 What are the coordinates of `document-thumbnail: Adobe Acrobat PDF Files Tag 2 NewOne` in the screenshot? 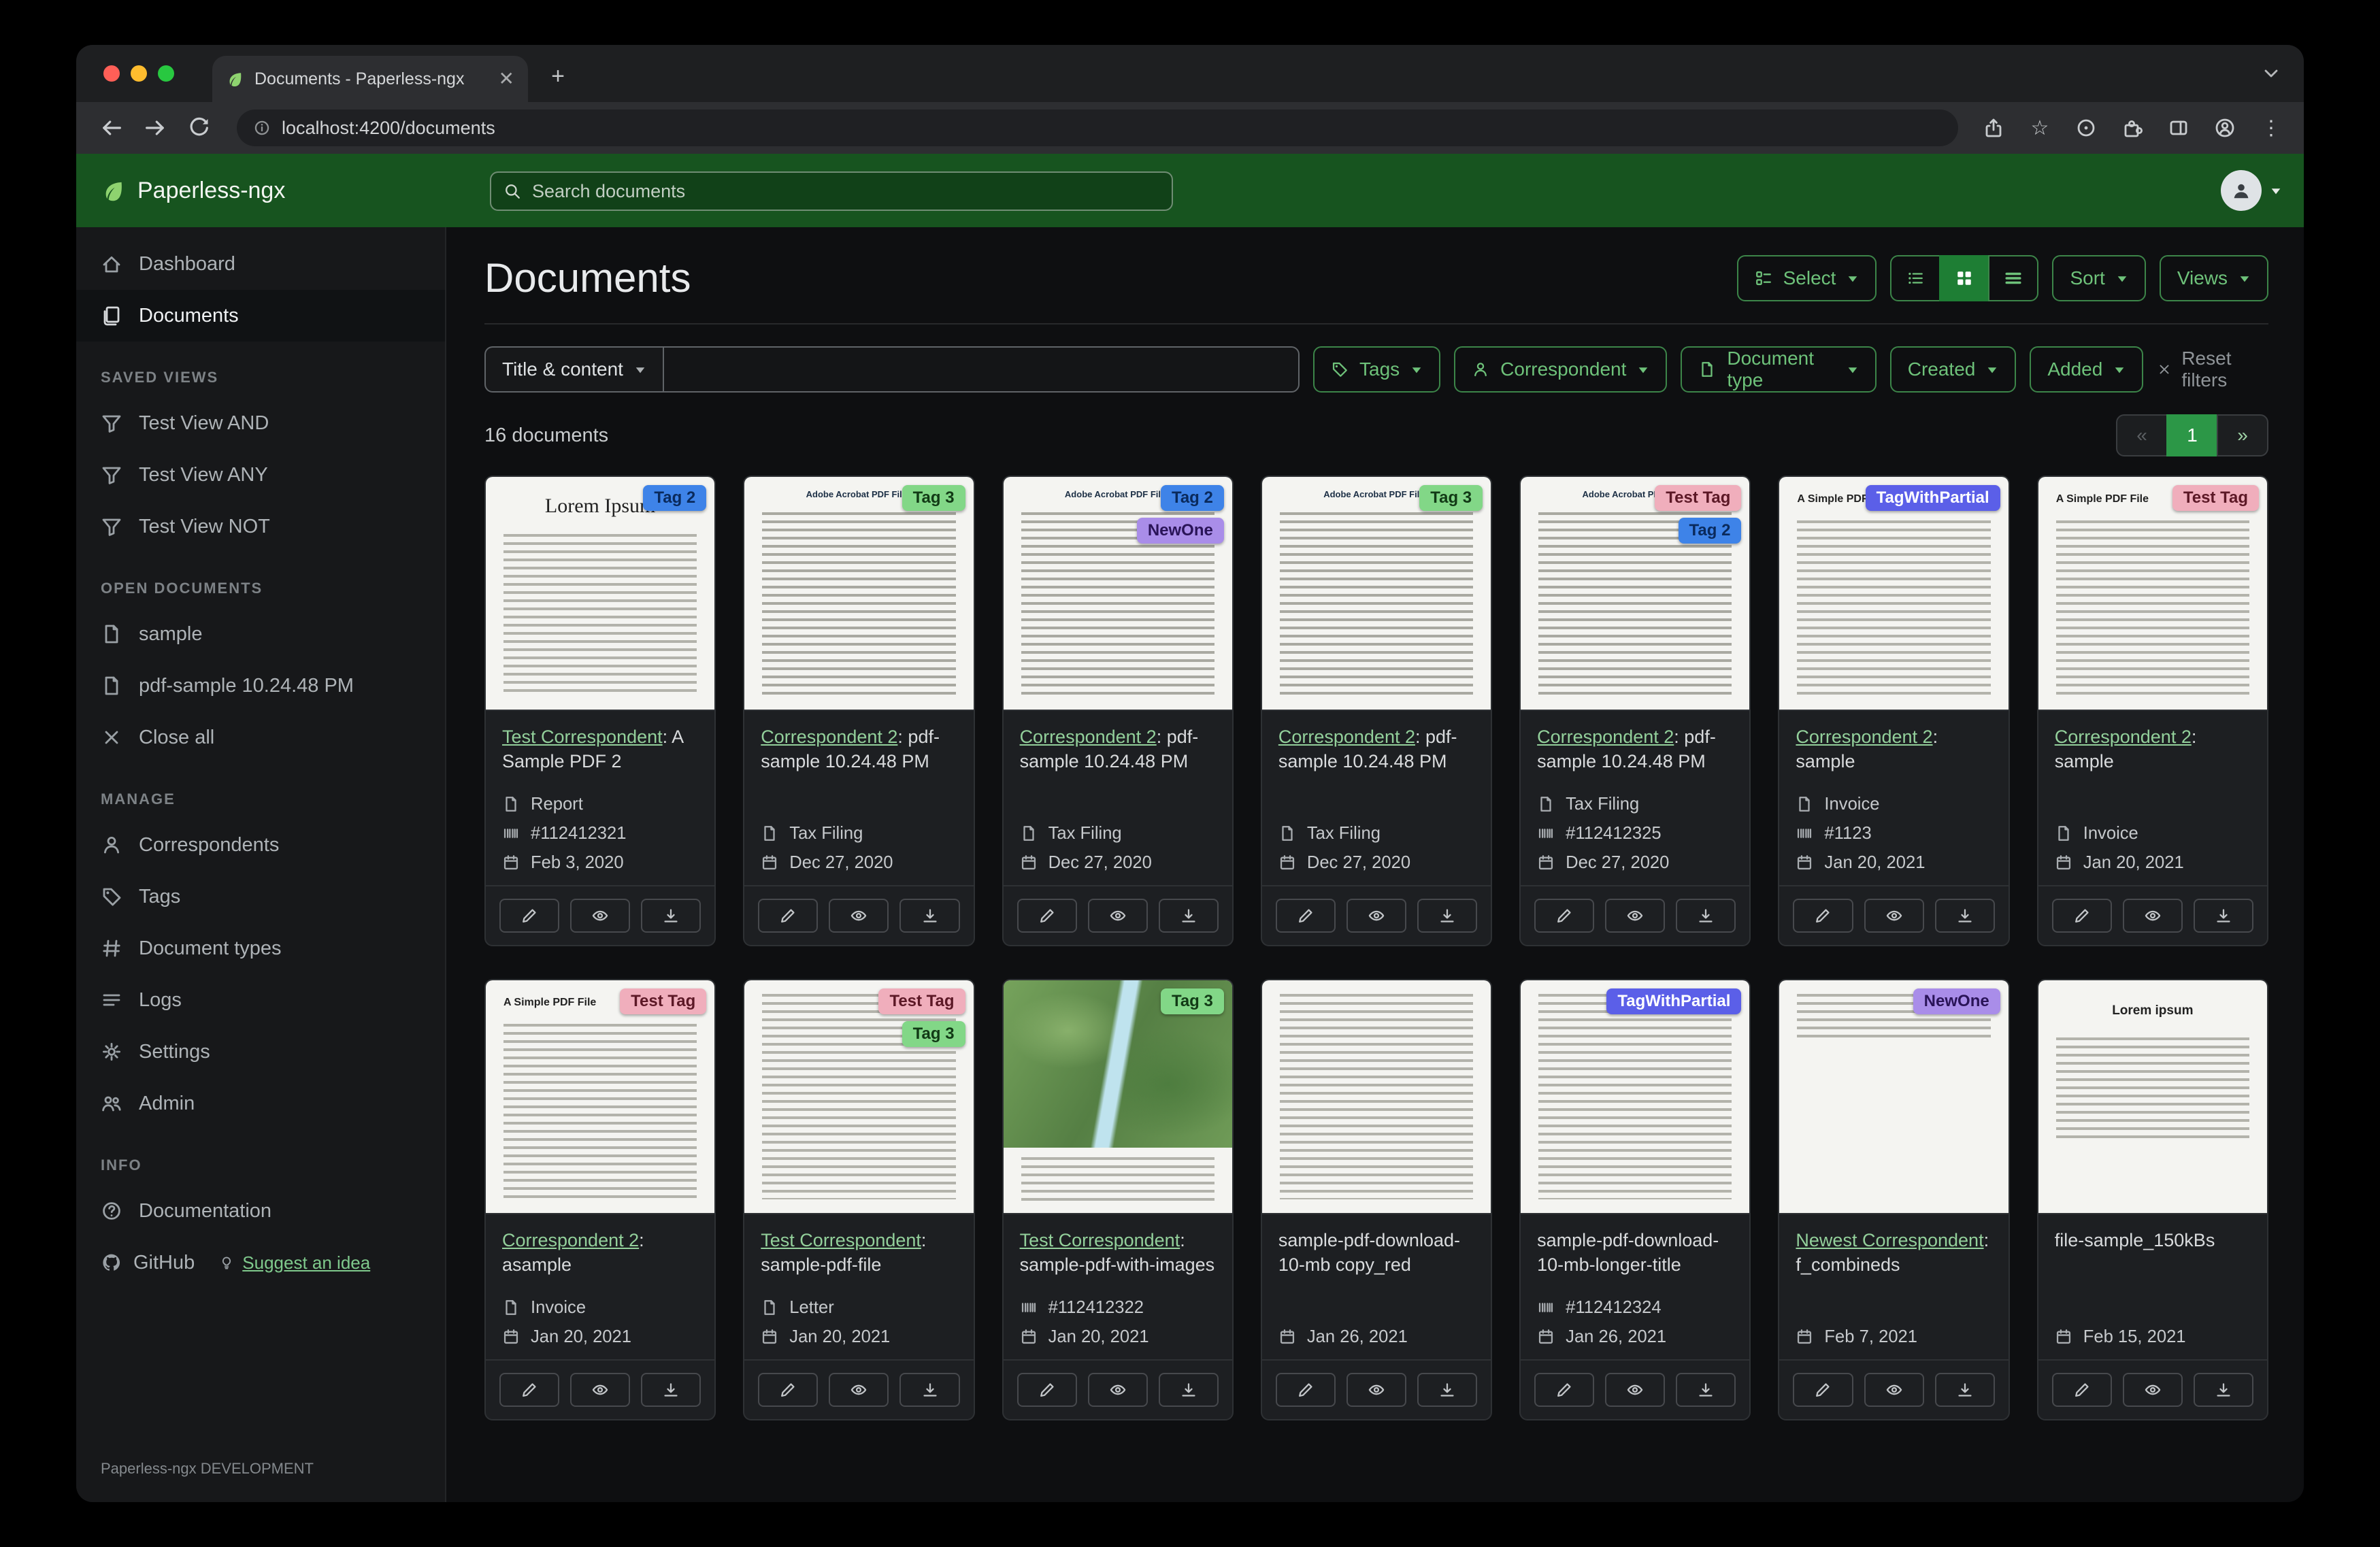 It's located at (1117, 594).